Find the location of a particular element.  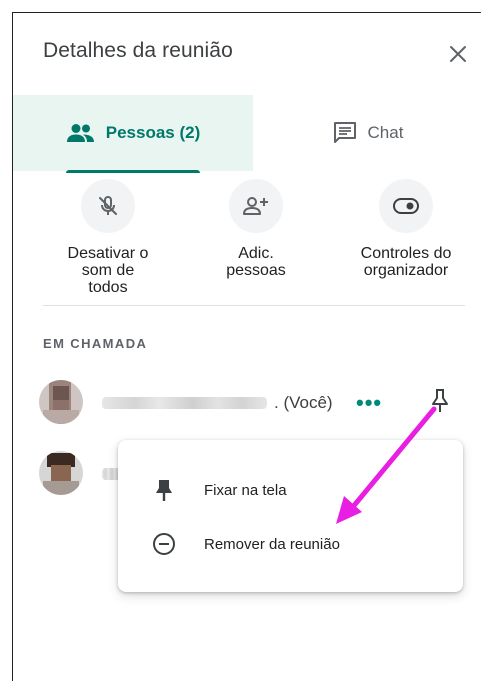

add-people-icon-circle is located at coordinates (256, 206).